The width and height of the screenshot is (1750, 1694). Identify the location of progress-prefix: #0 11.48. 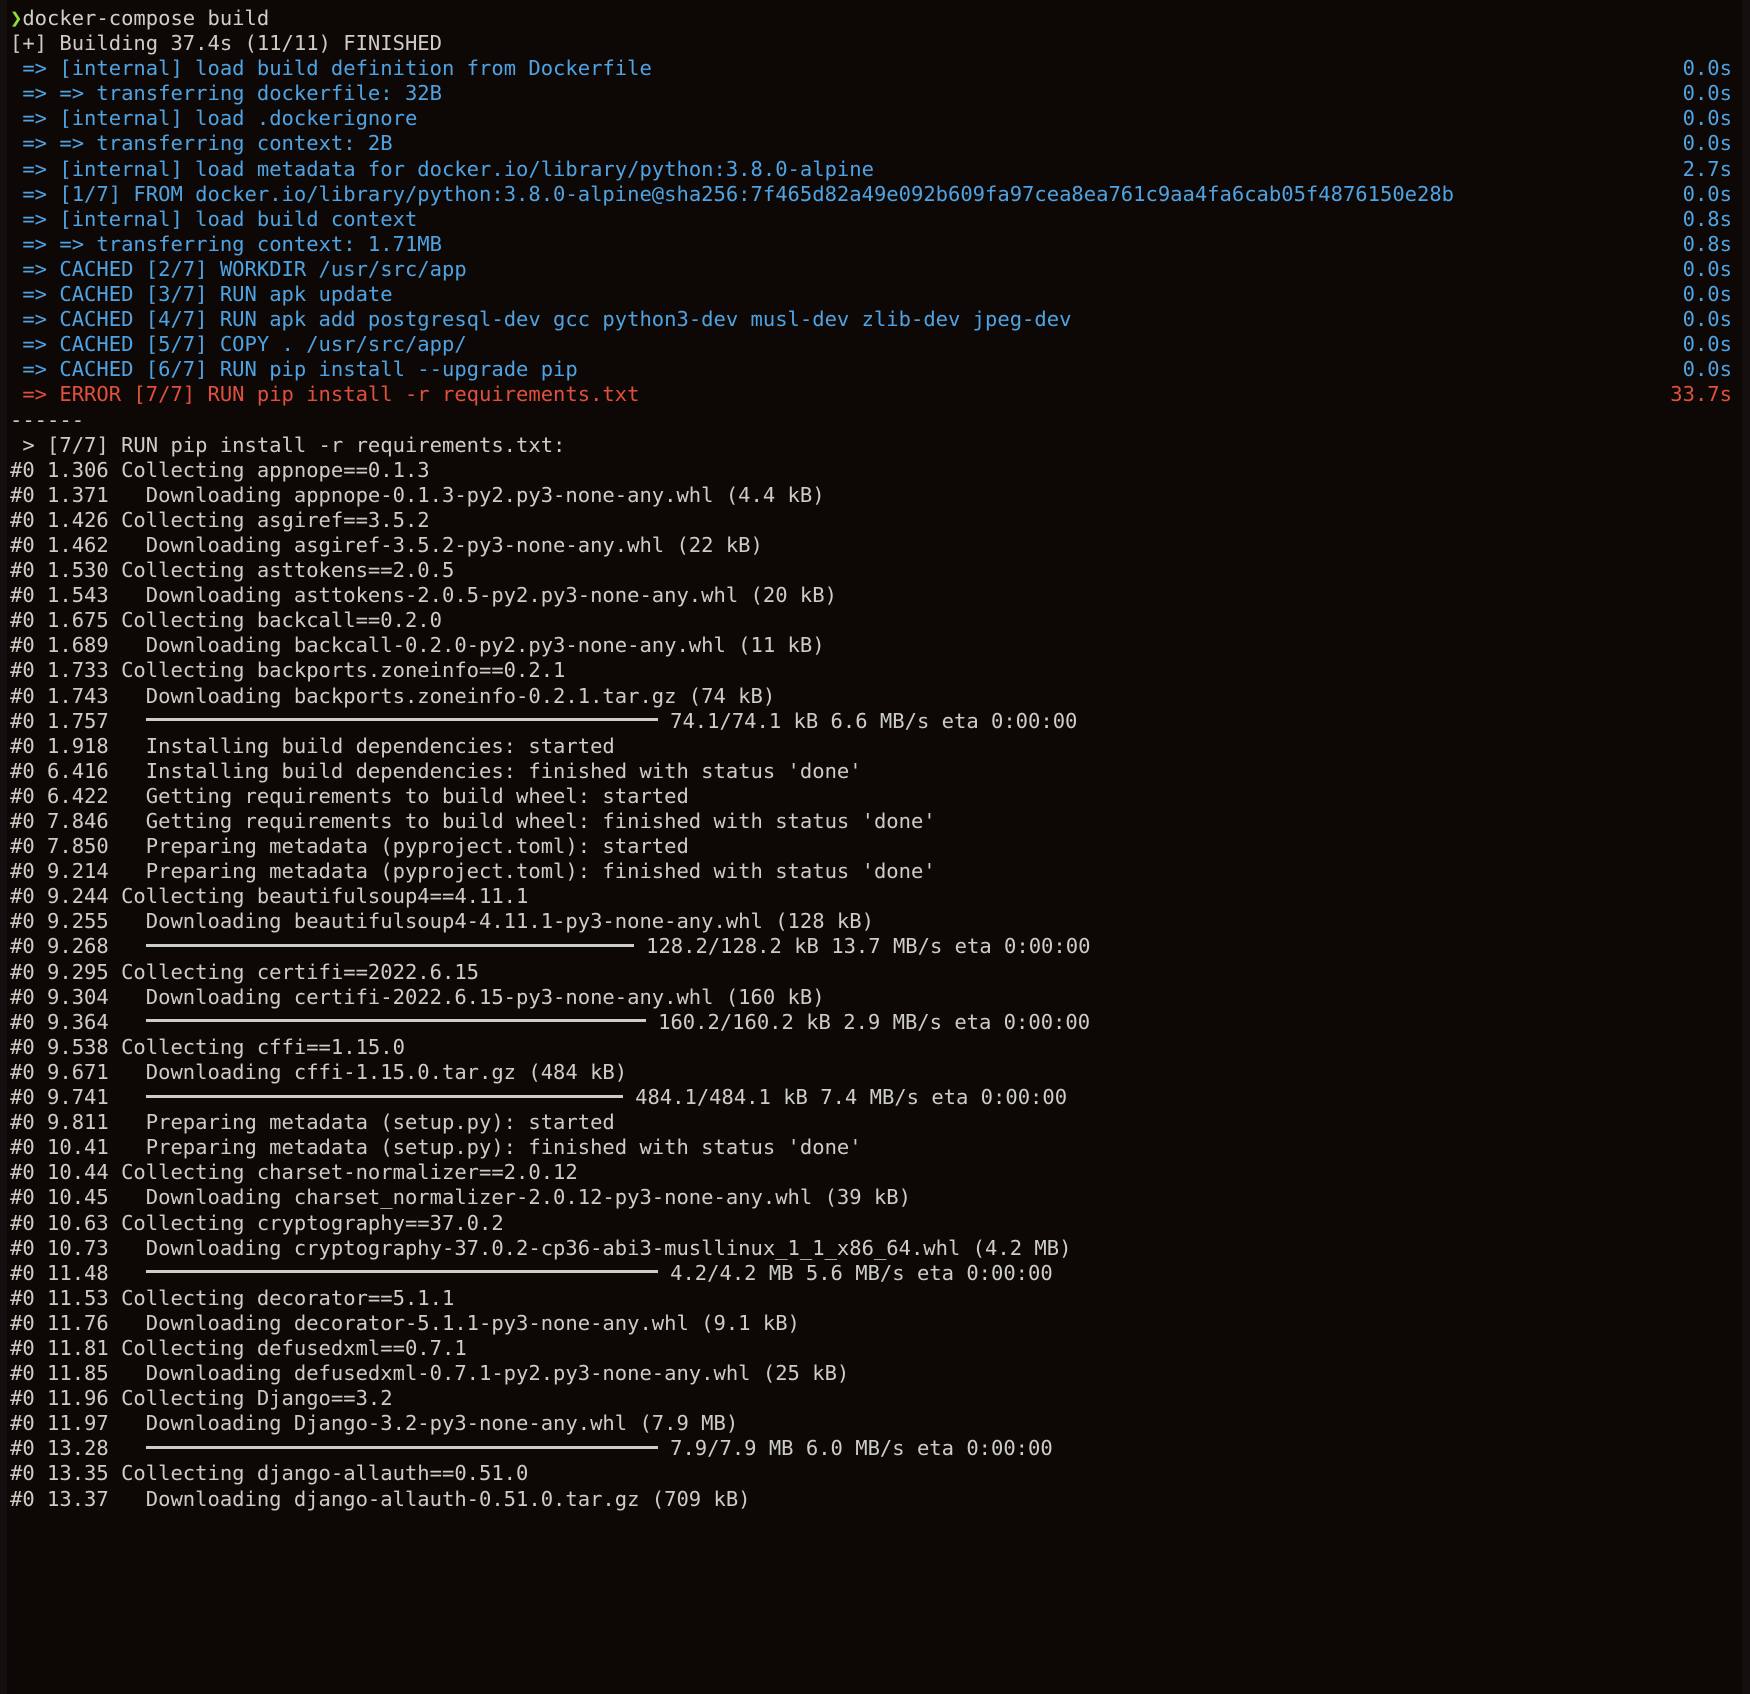
(78, 1272).